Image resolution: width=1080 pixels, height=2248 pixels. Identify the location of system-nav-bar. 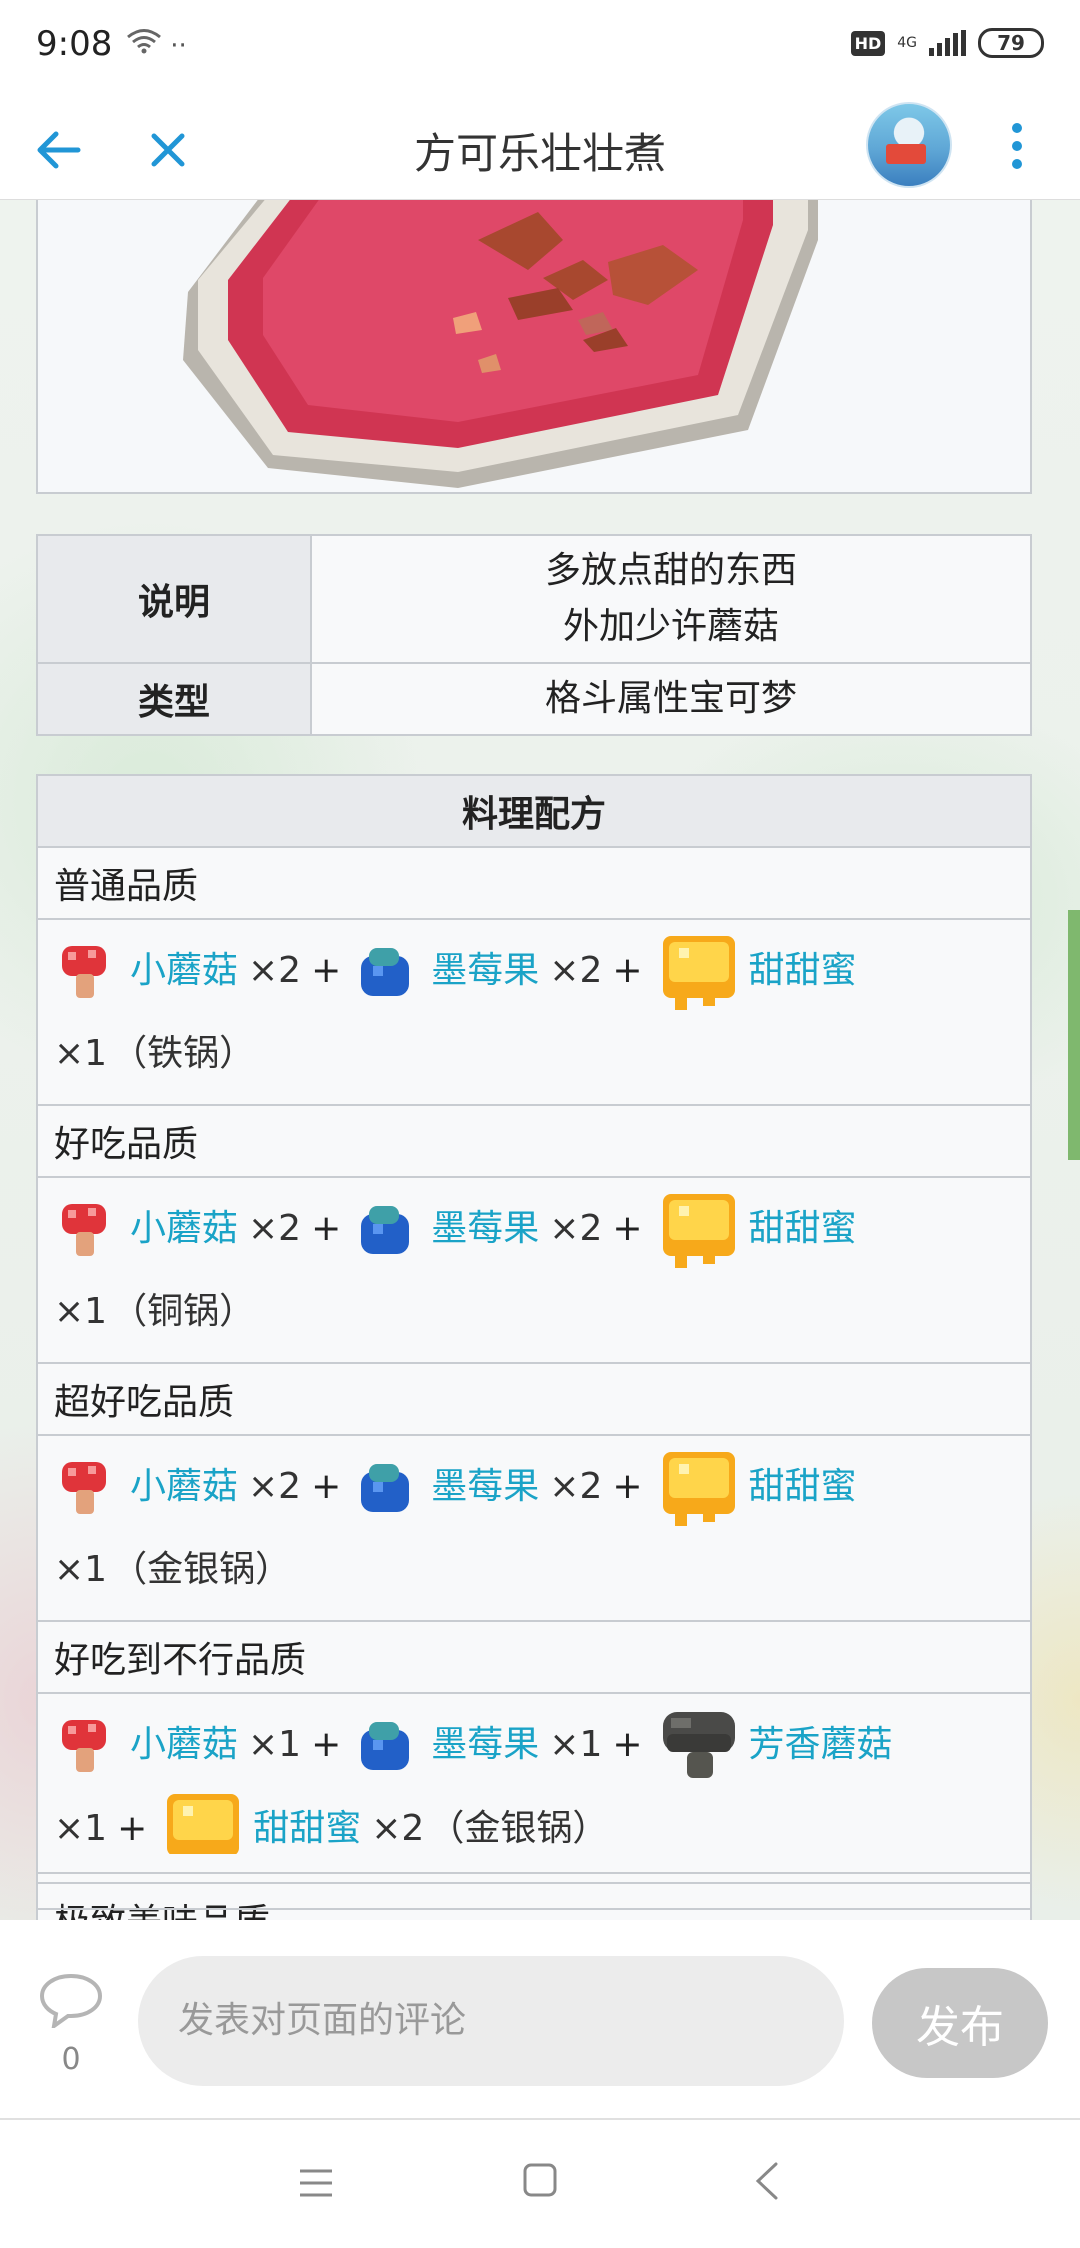
(540, 2184).